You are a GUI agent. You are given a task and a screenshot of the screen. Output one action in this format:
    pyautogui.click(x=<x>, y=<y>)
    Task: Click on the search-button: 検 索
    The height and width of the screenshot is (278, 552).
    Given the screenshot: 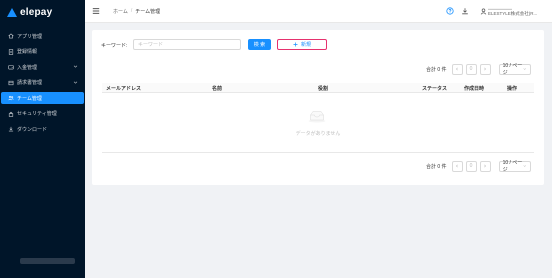 What is the action you would take?
    pyautogui.click(x=259, y=44)
    